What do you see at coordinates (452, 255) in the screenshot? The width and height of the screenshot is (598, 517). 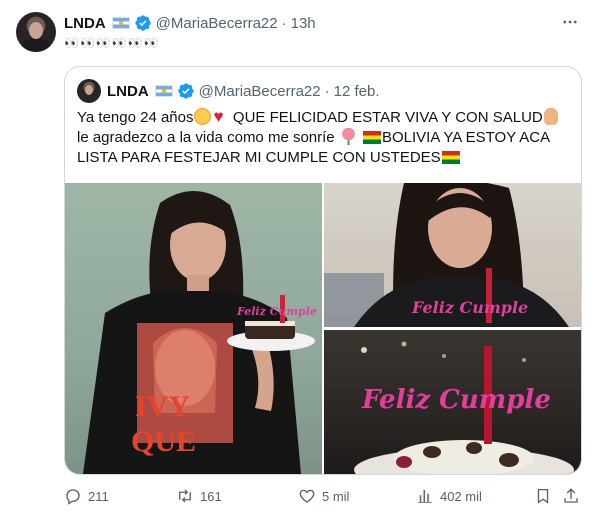 I see `photo-woman-closeup: Feliz Cumple` at bounding box center [452, 255].